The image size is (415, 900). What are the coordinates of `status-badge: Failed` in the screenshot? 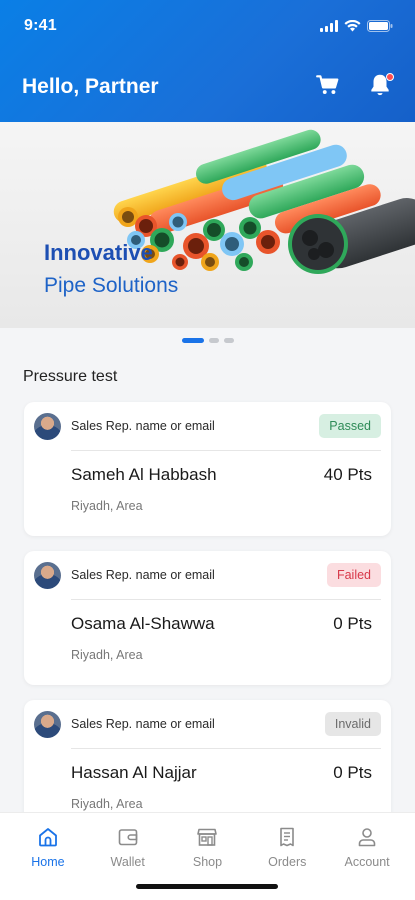 It's located at (353, 575).